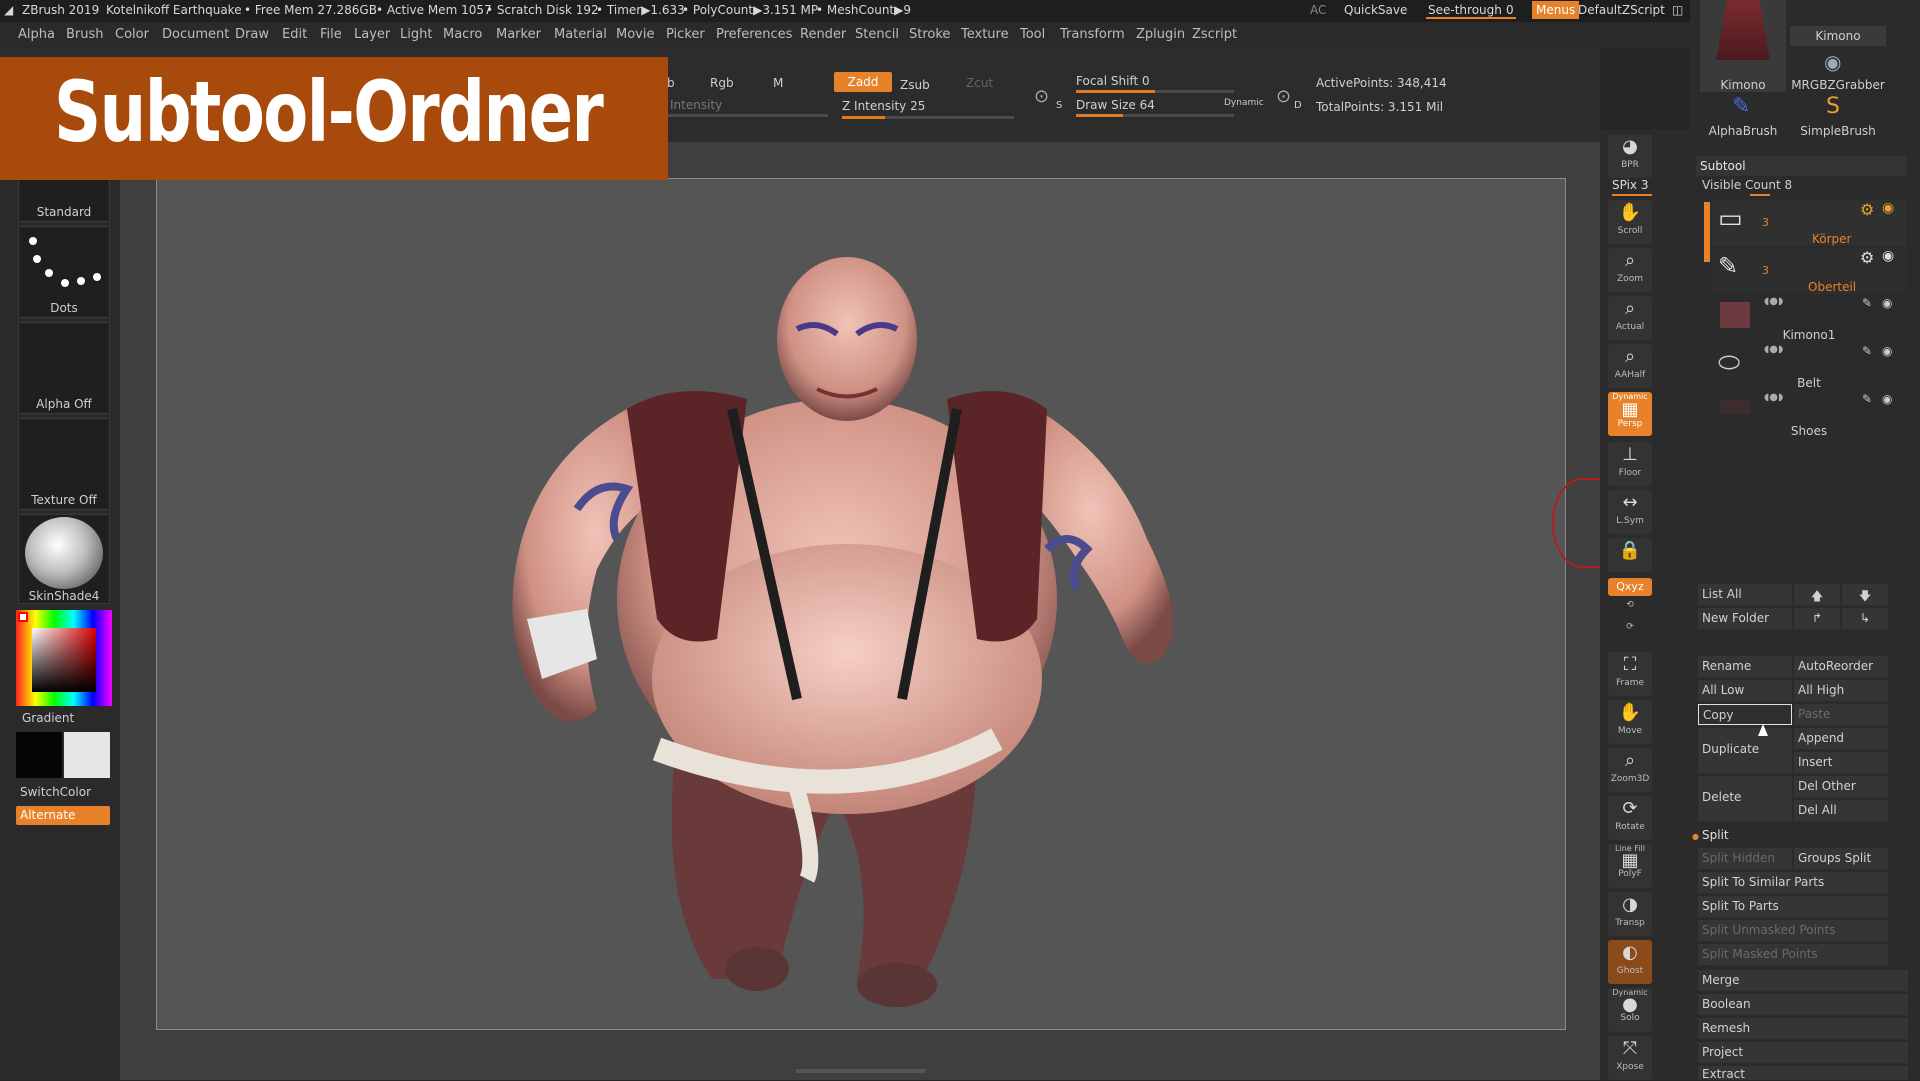 This screenshot has height=1081, width=1920. Describe the element at coordinates (1745, 714) in the screenshot. I see `copy-button: Copy` at that location.